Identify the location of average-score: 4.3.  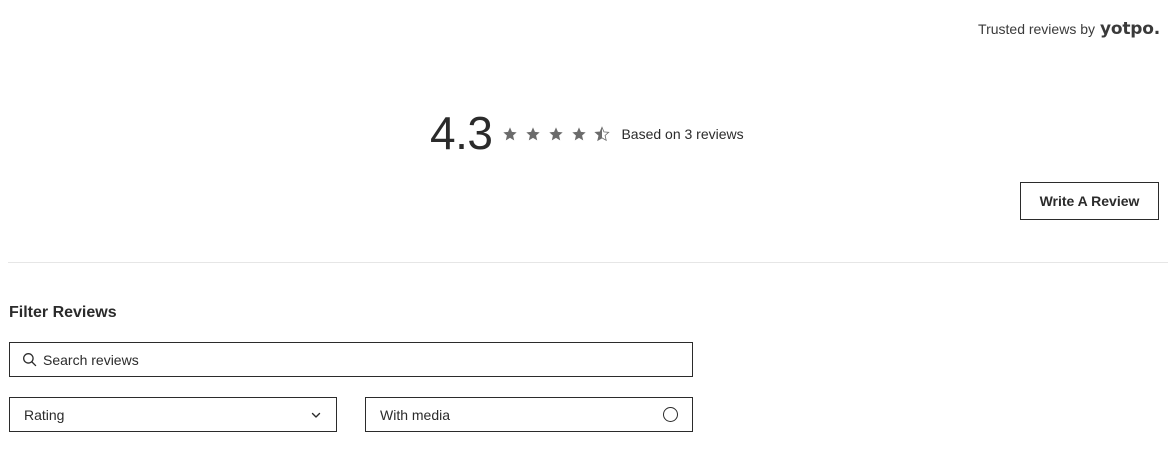
(461, 133).